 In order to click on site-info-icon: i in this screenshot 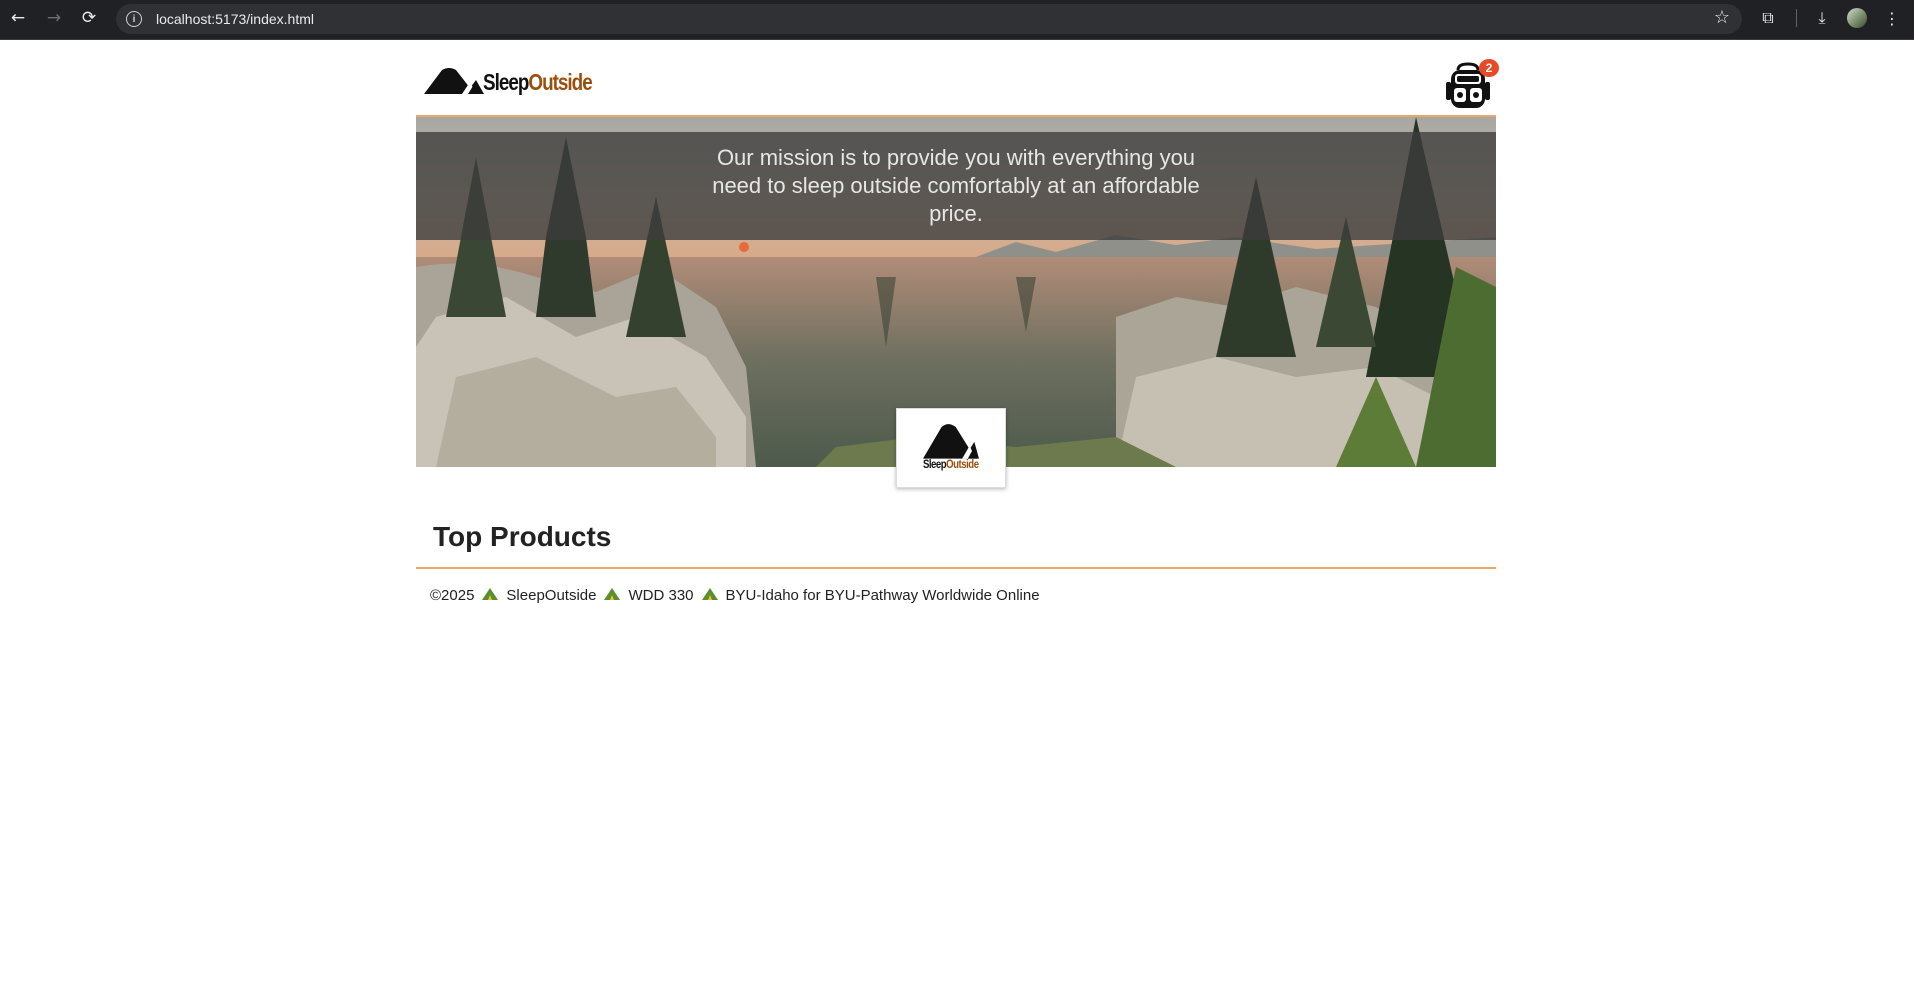, I will do `click(134, 19)`.